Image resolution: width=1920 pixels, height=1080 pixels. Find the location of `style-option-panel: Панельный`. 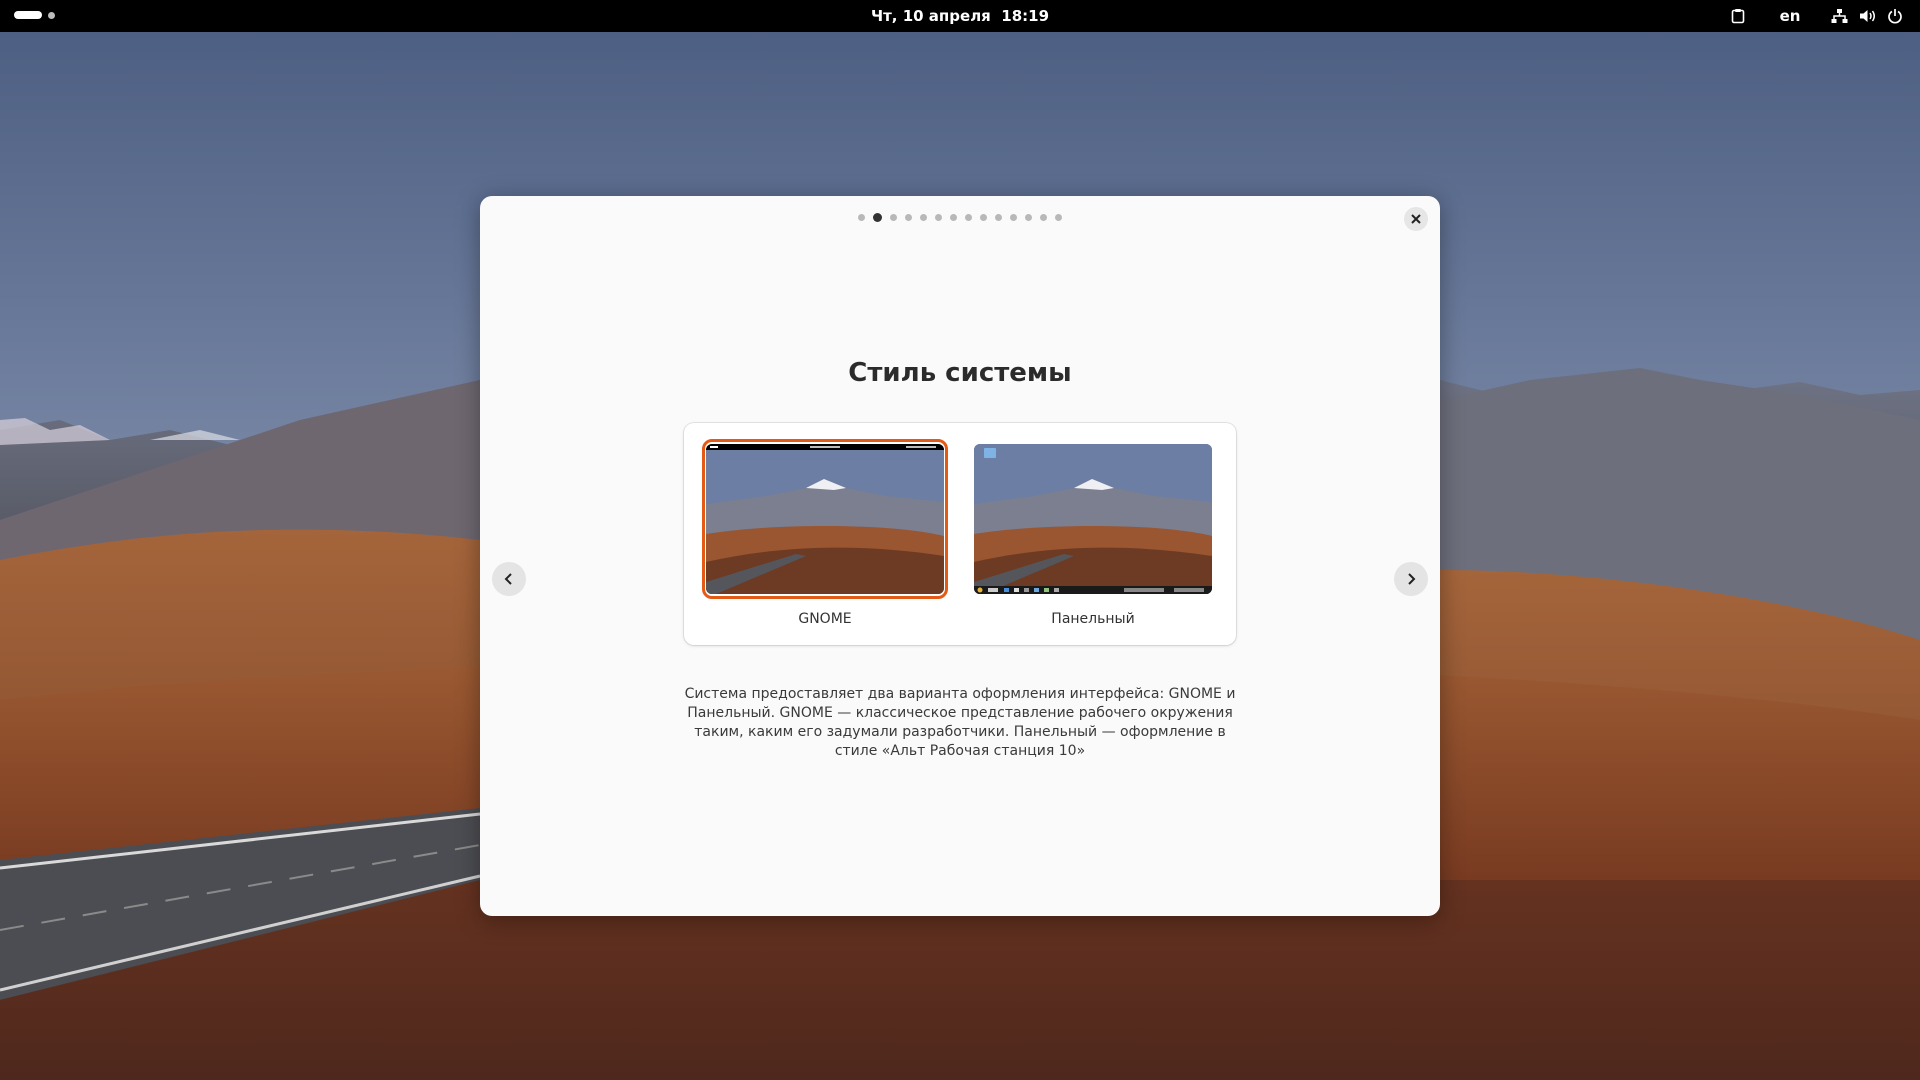

style-option-panel: Панельный is located at coordinates (1093, 533).